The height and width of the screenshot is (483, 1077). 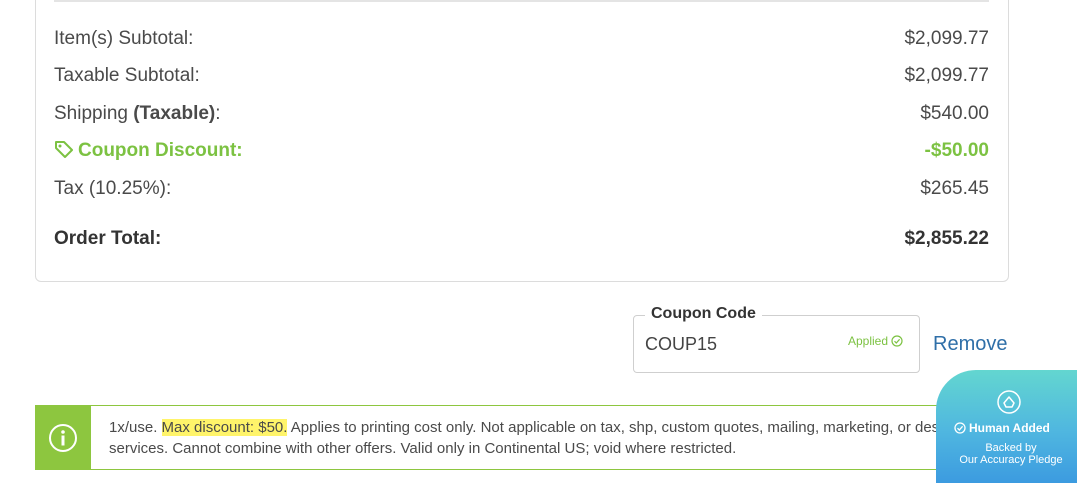 What do you see at coordinates (1011, 454) in the screenshot?
I see `badge-subtitle: Backed by Our Accuracy Pledge` at bounding box center [1011, 454].